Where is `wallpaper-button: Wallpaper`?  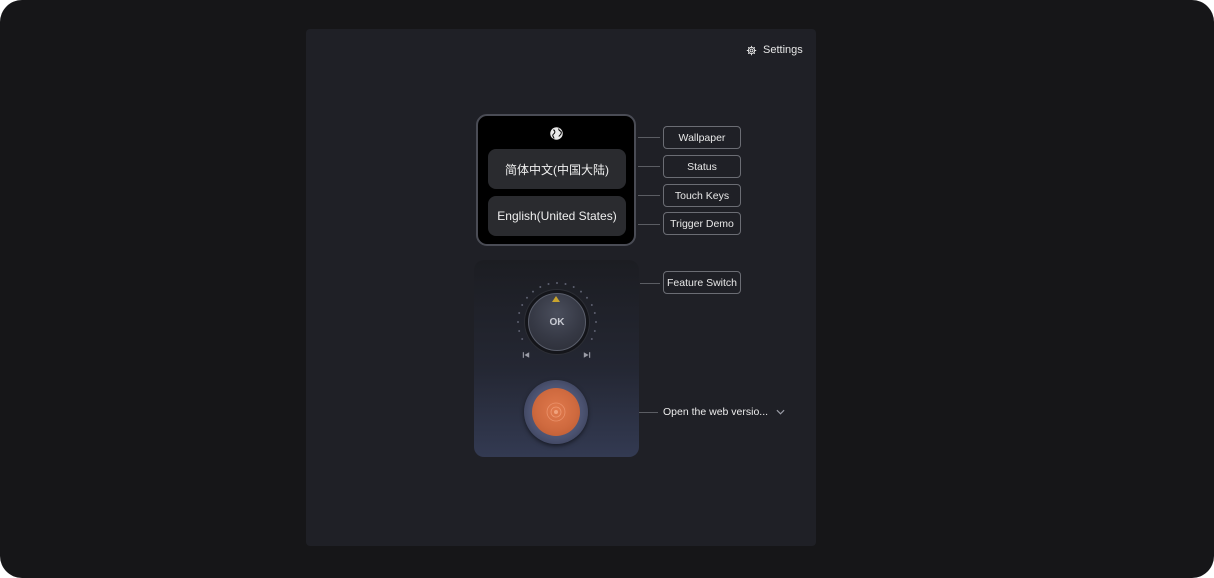 wallpaper-button: Wallpaper is located at coordinates (702, 137).